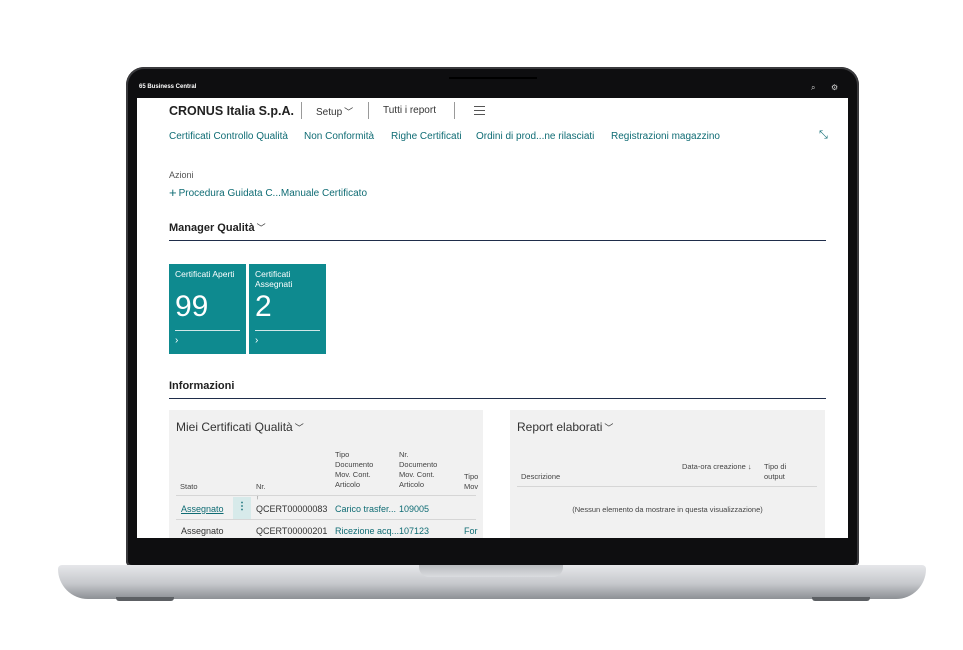 The height and width of the screenshot is (650, 963). I want to click on section-title: Manager Qualità, so click(212, 228).